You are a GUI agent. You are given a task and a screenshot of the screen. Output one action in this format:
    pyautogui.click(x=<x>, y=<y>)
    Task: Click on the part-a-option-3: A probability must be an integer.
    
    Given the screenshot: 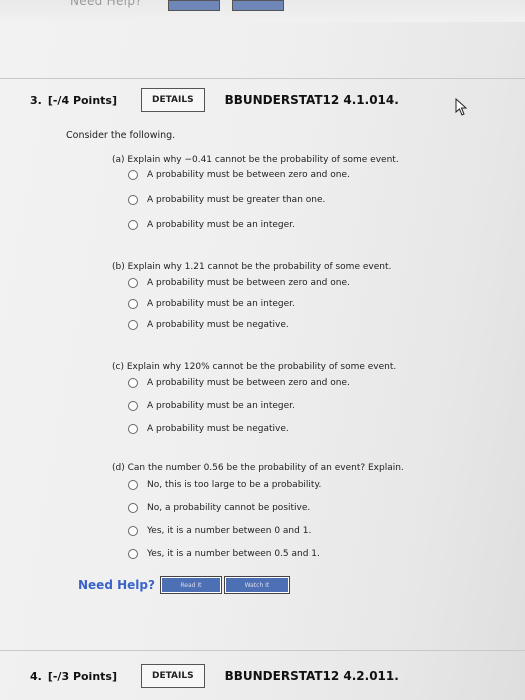 What is the action you would take?
    pyautogui.click(x=211, y=225)
    